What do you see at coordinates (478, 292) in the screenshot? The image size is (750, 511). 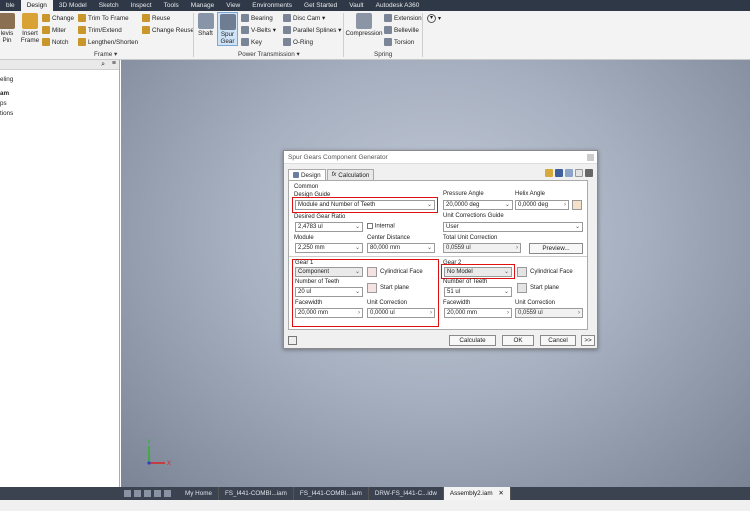 I see `teeth2-select: 51 ul ⌄` at bounding box center [478, 292].